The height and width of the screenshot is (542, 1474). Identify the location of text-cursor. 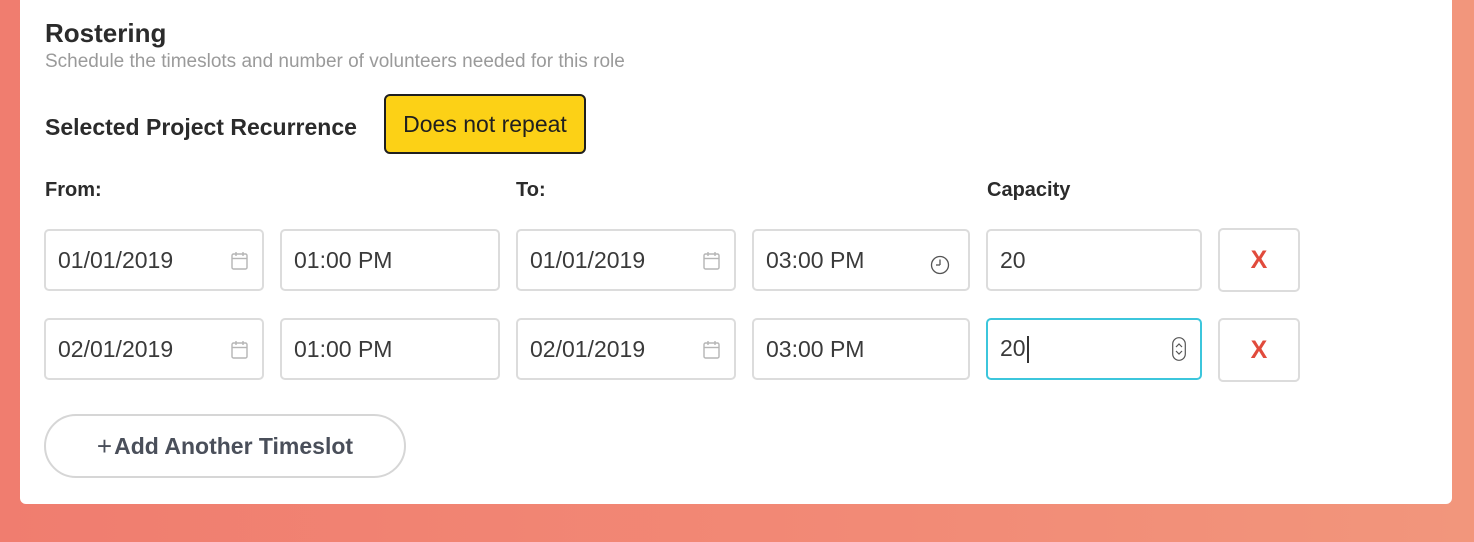
(1027, 350).